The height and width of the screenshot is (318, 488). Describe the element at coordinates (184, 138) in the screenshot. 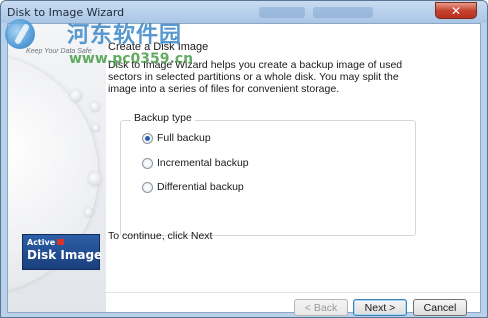

I see `radio-label: Full backup` at that location.